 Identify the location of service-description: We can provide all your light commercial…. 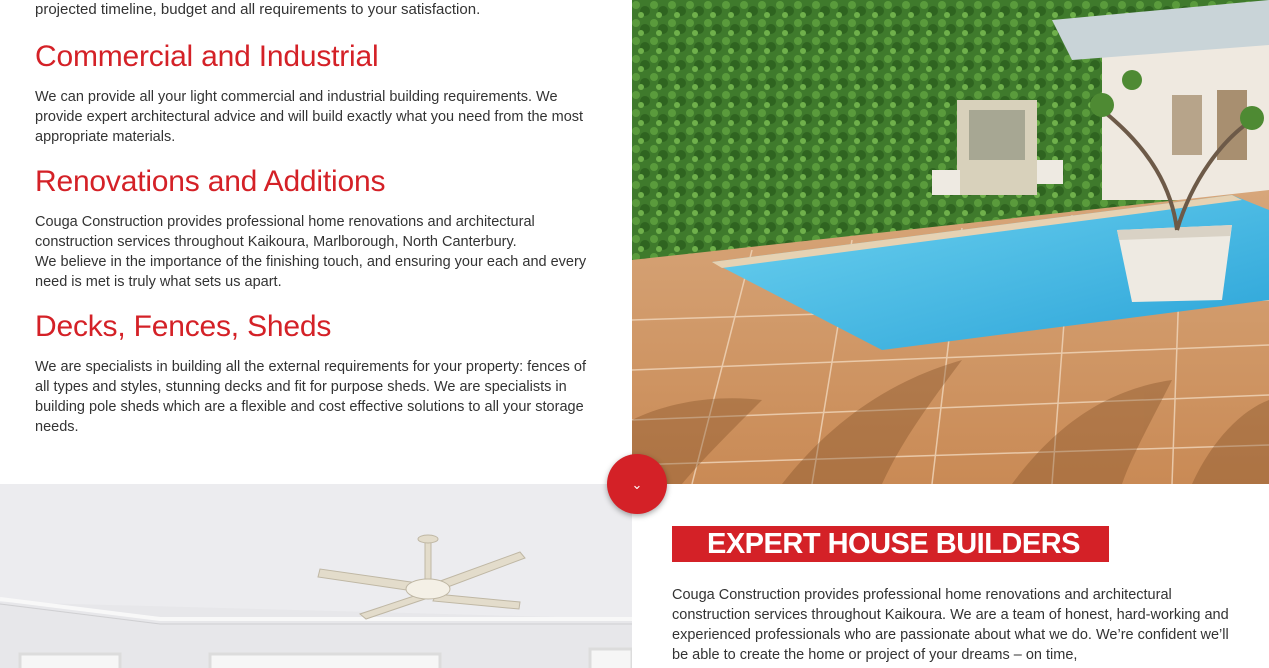
(309, 117).